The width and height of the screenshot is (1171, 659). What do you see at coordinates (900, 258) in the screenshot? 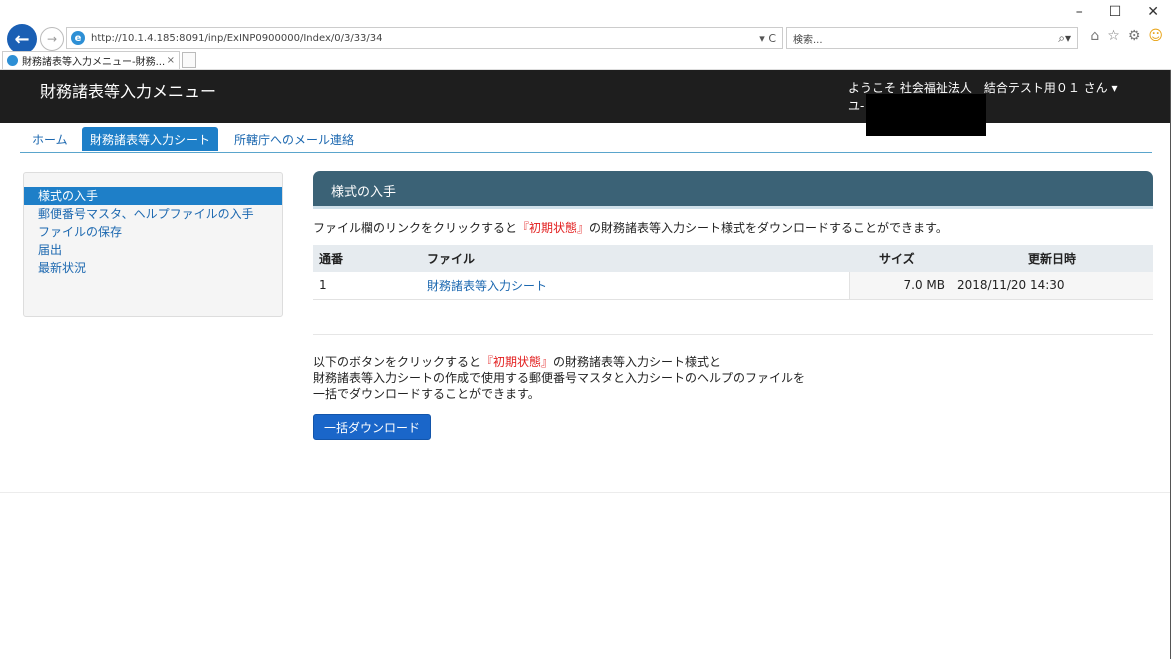
I see `col-header-size: サイズ` at bounding box center [900, 258].